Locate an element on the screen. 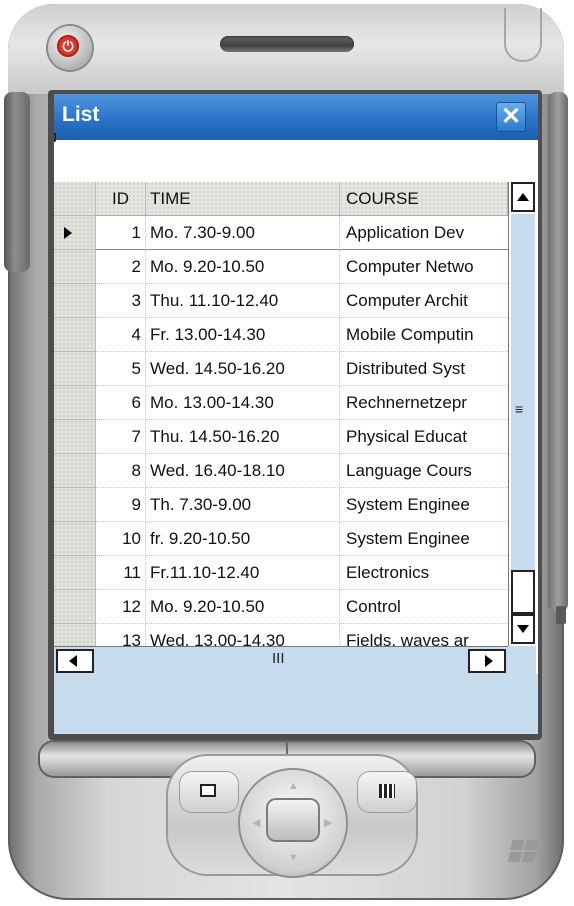 The image size is (574, 906). cell-id: 7 is located at coordinates (121, 437).